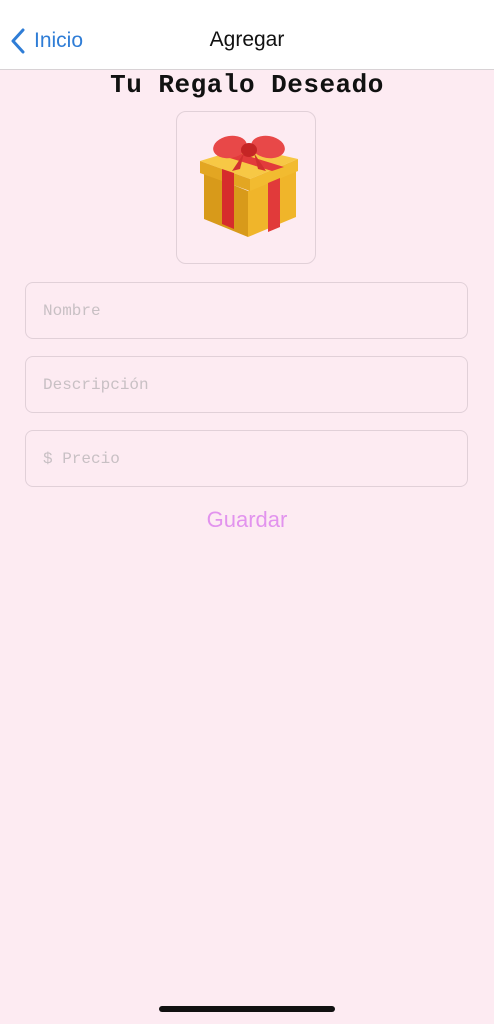 This screenshot has width=494, height=1024. I want to click on name-input, so click(246, 310).